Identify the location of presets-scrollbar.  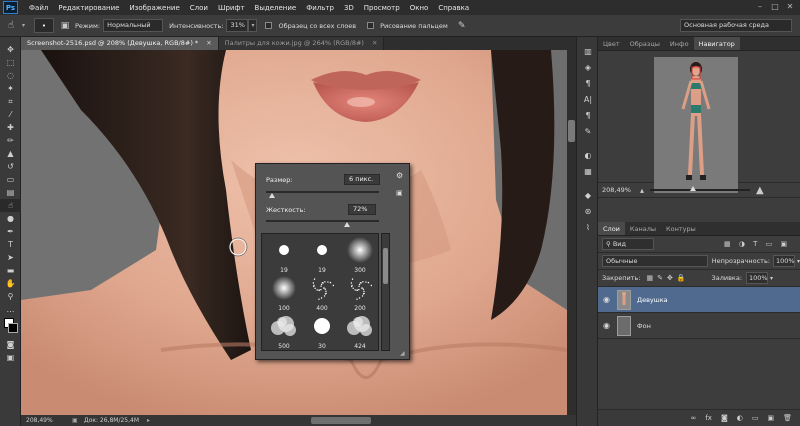
(385, 292).